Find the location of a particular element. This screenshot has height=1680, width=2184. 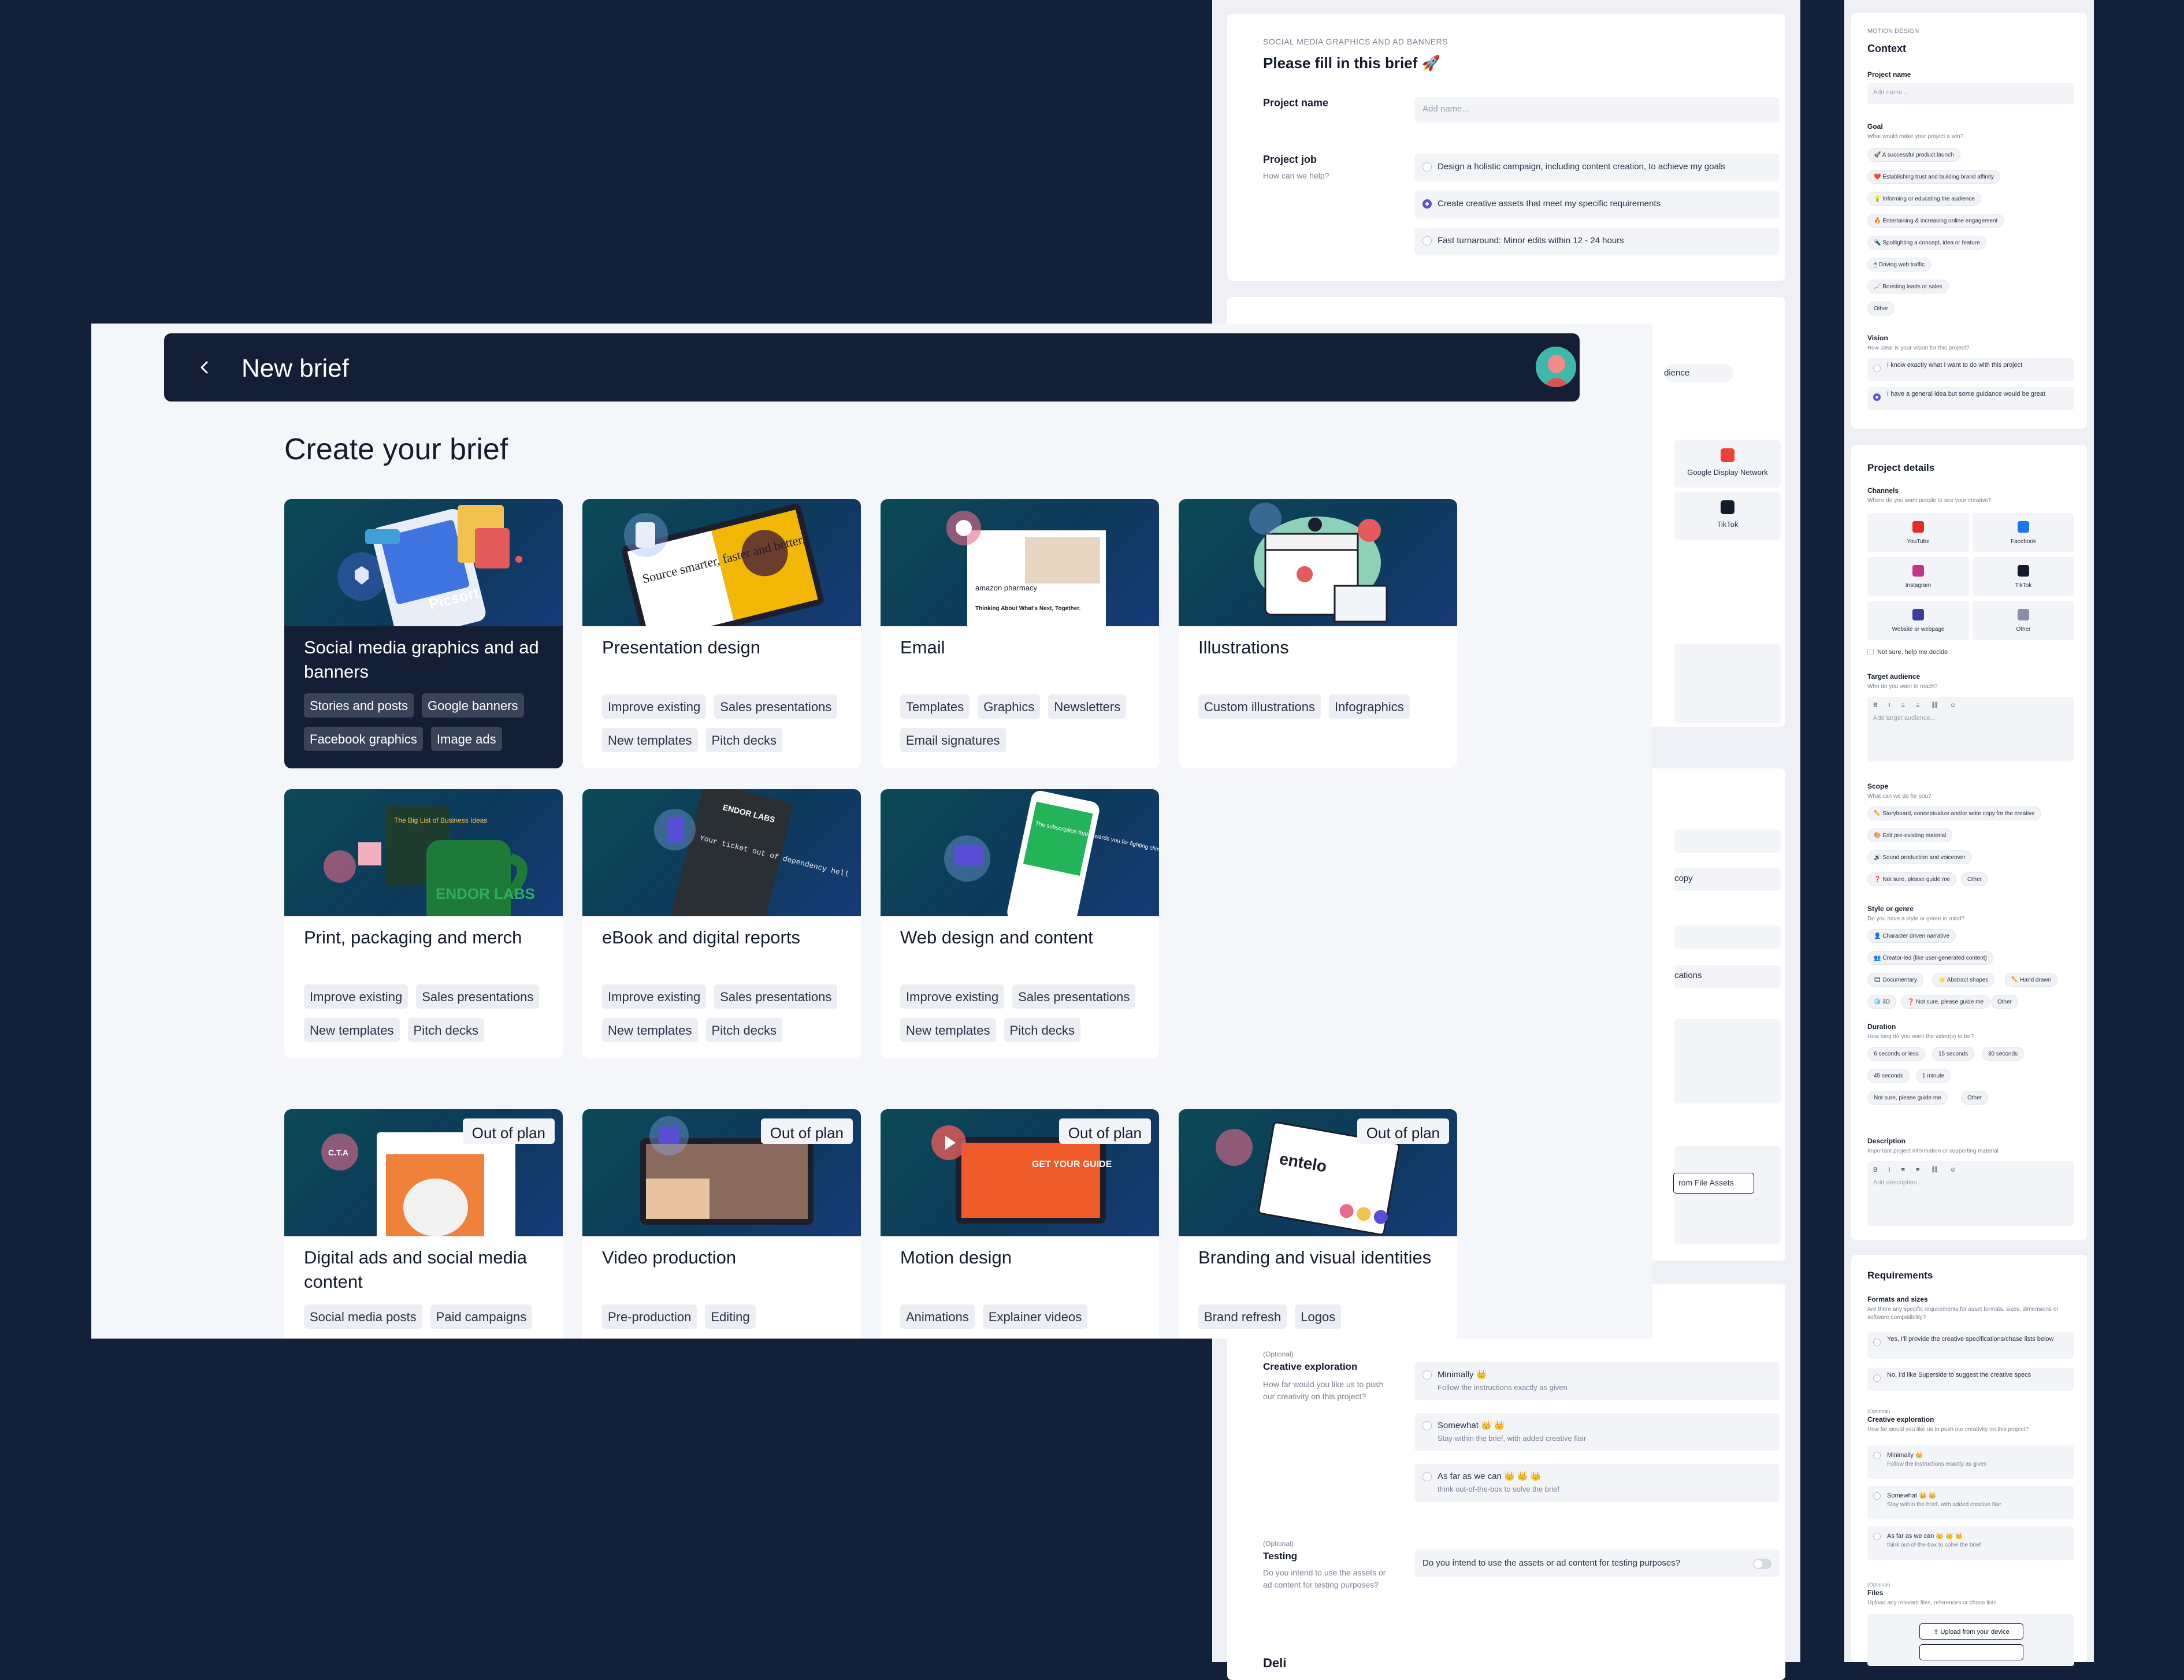

secondary-upload-button is located at coordinates (1971, 1652).